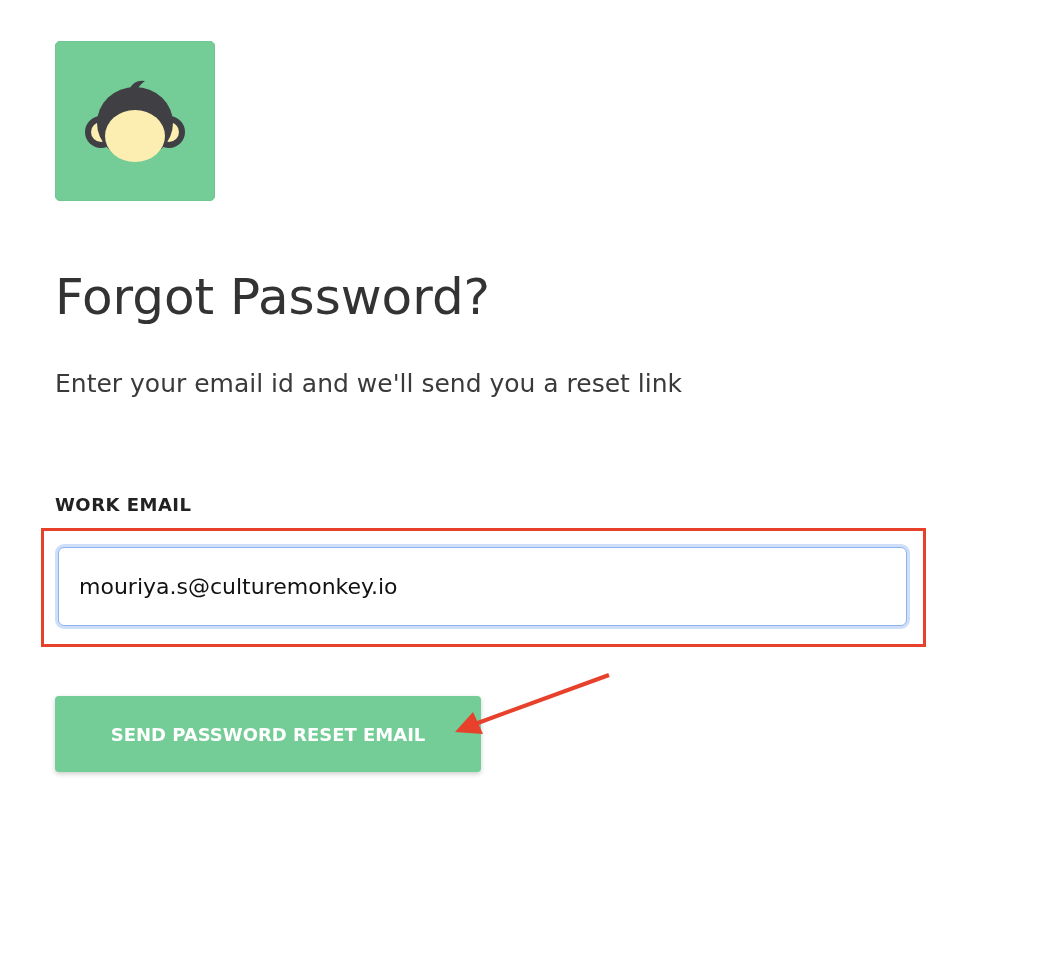  Describe the element at coordinates (369, 383) in the screenshot. I see `instruction-text: Enter your email id and we'll send you a reset link` at that location.